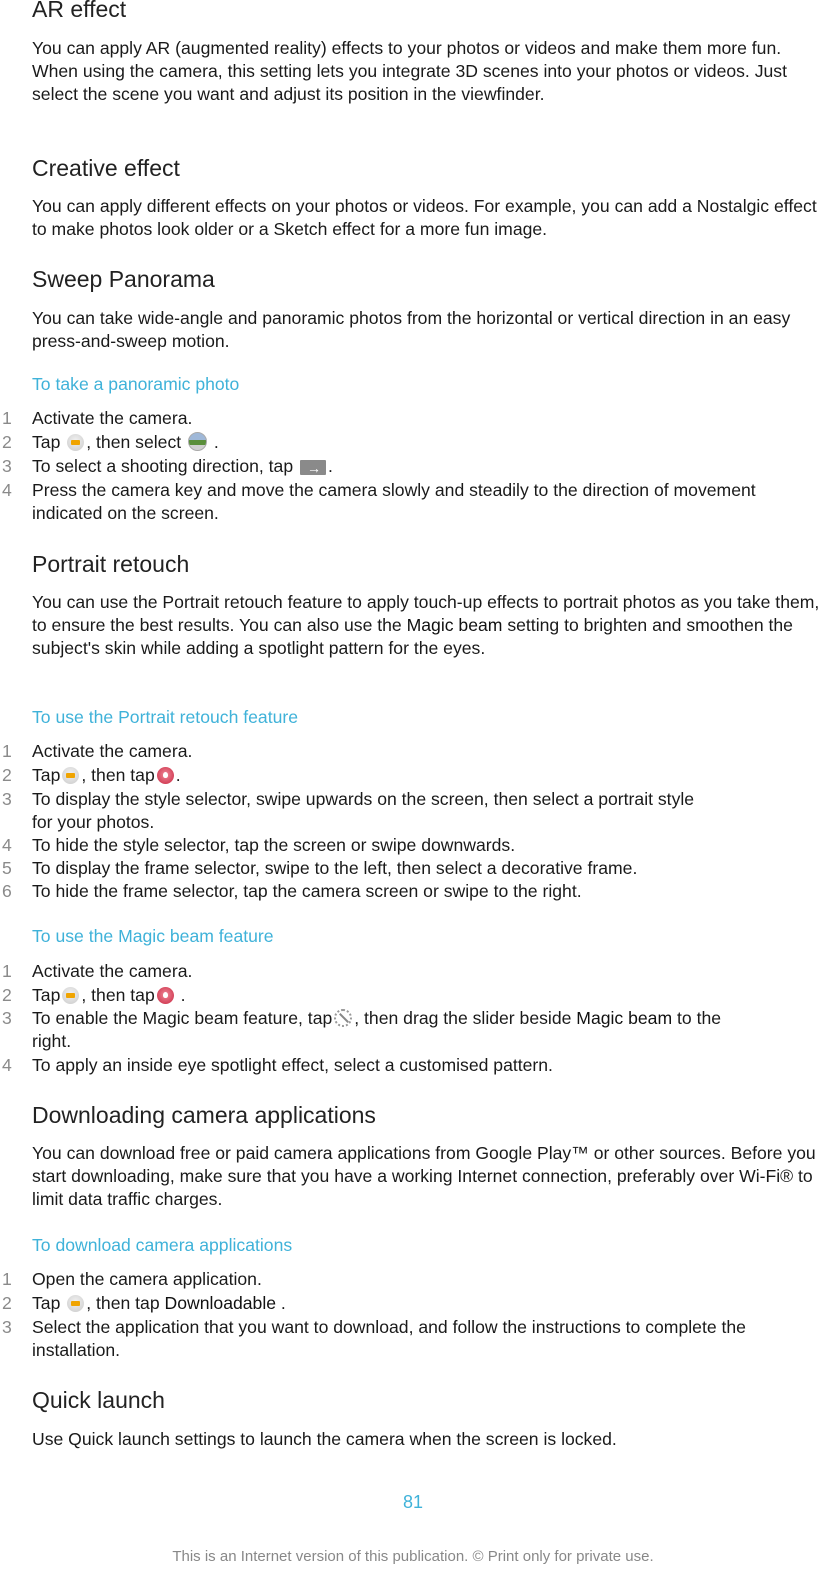 Image resolution: width=826 pixels, height=1590 pixels. Describe the element at coordinates (165, 717) in the screenshot. I see `procedure-title-portrait: To use the Portrait retouch feature` at that location.